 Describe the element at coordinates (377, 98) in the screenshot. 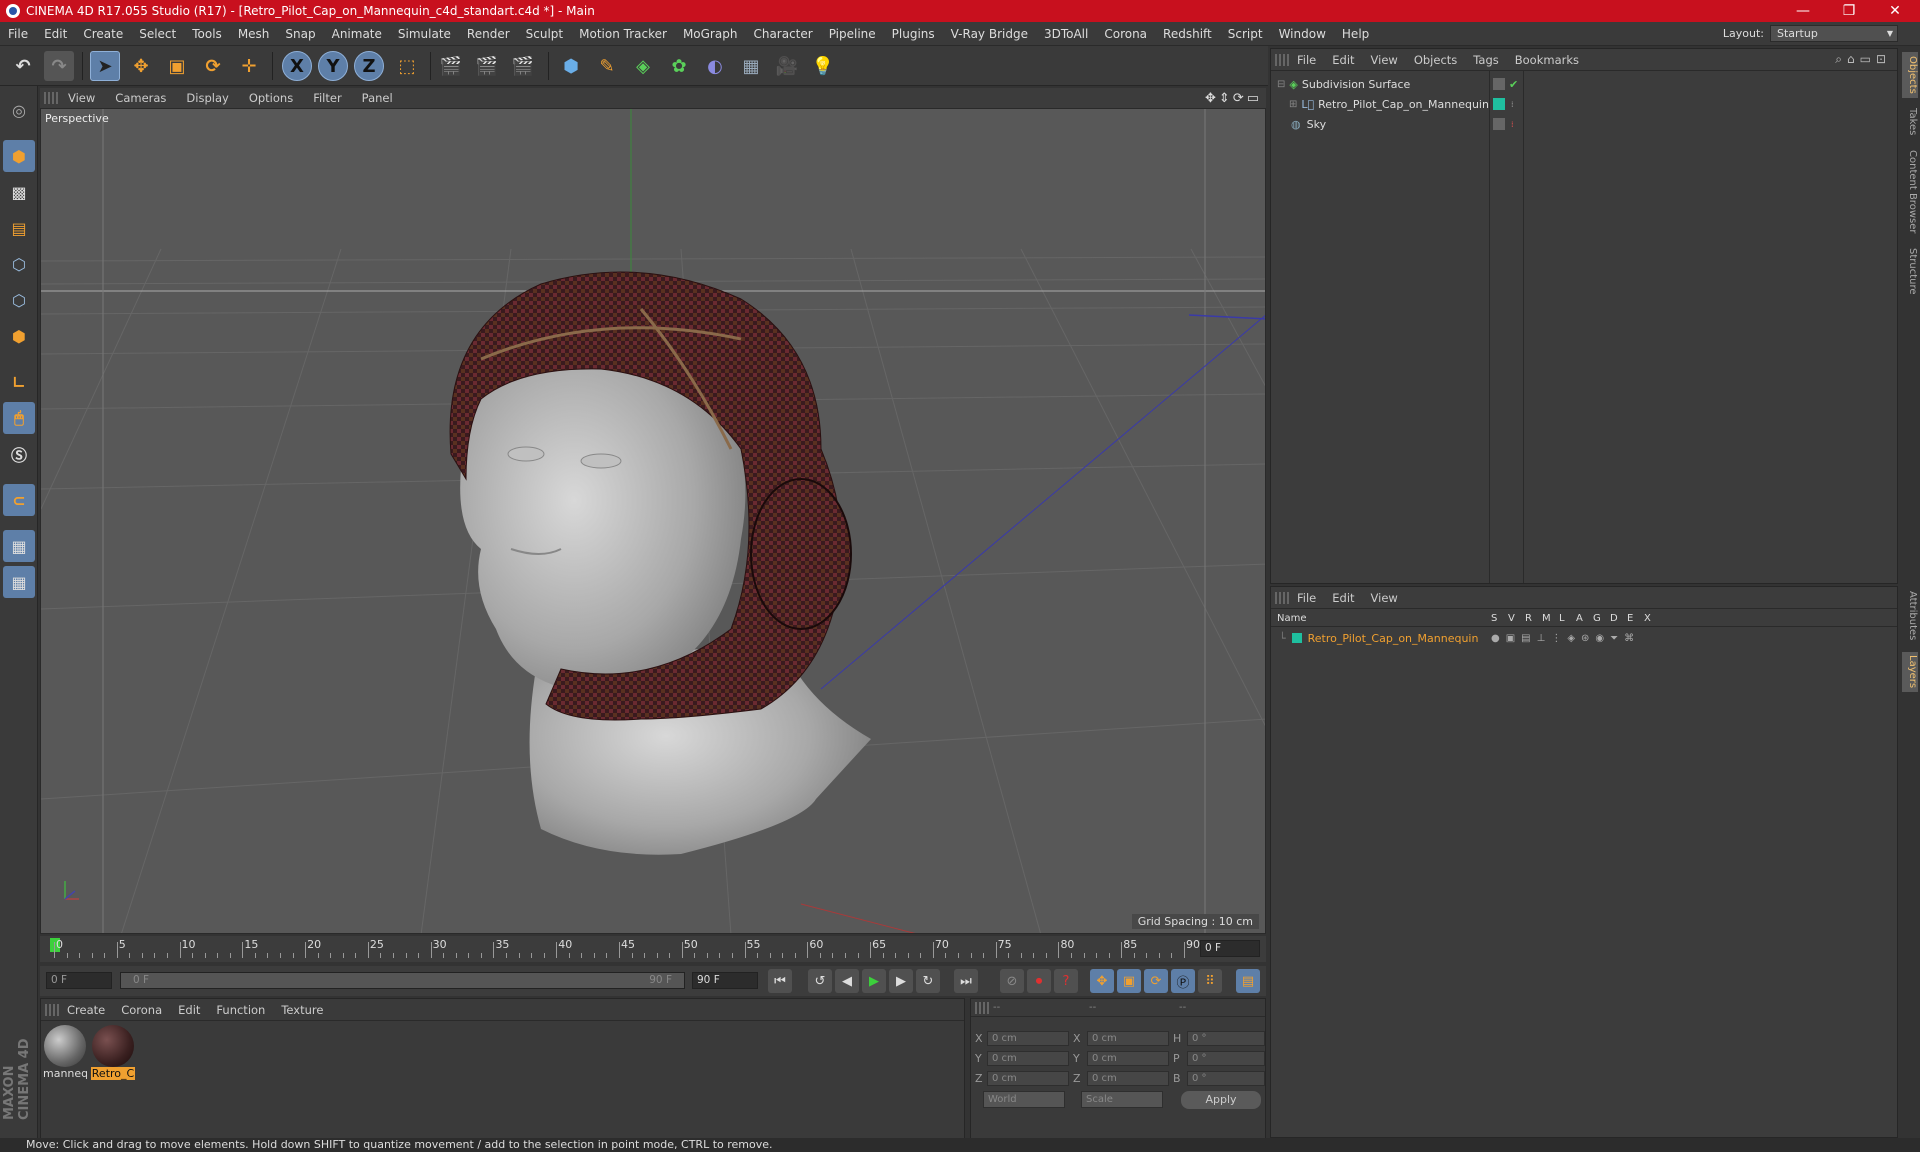

I see `viewport-menu-panel: Panel` at that location.